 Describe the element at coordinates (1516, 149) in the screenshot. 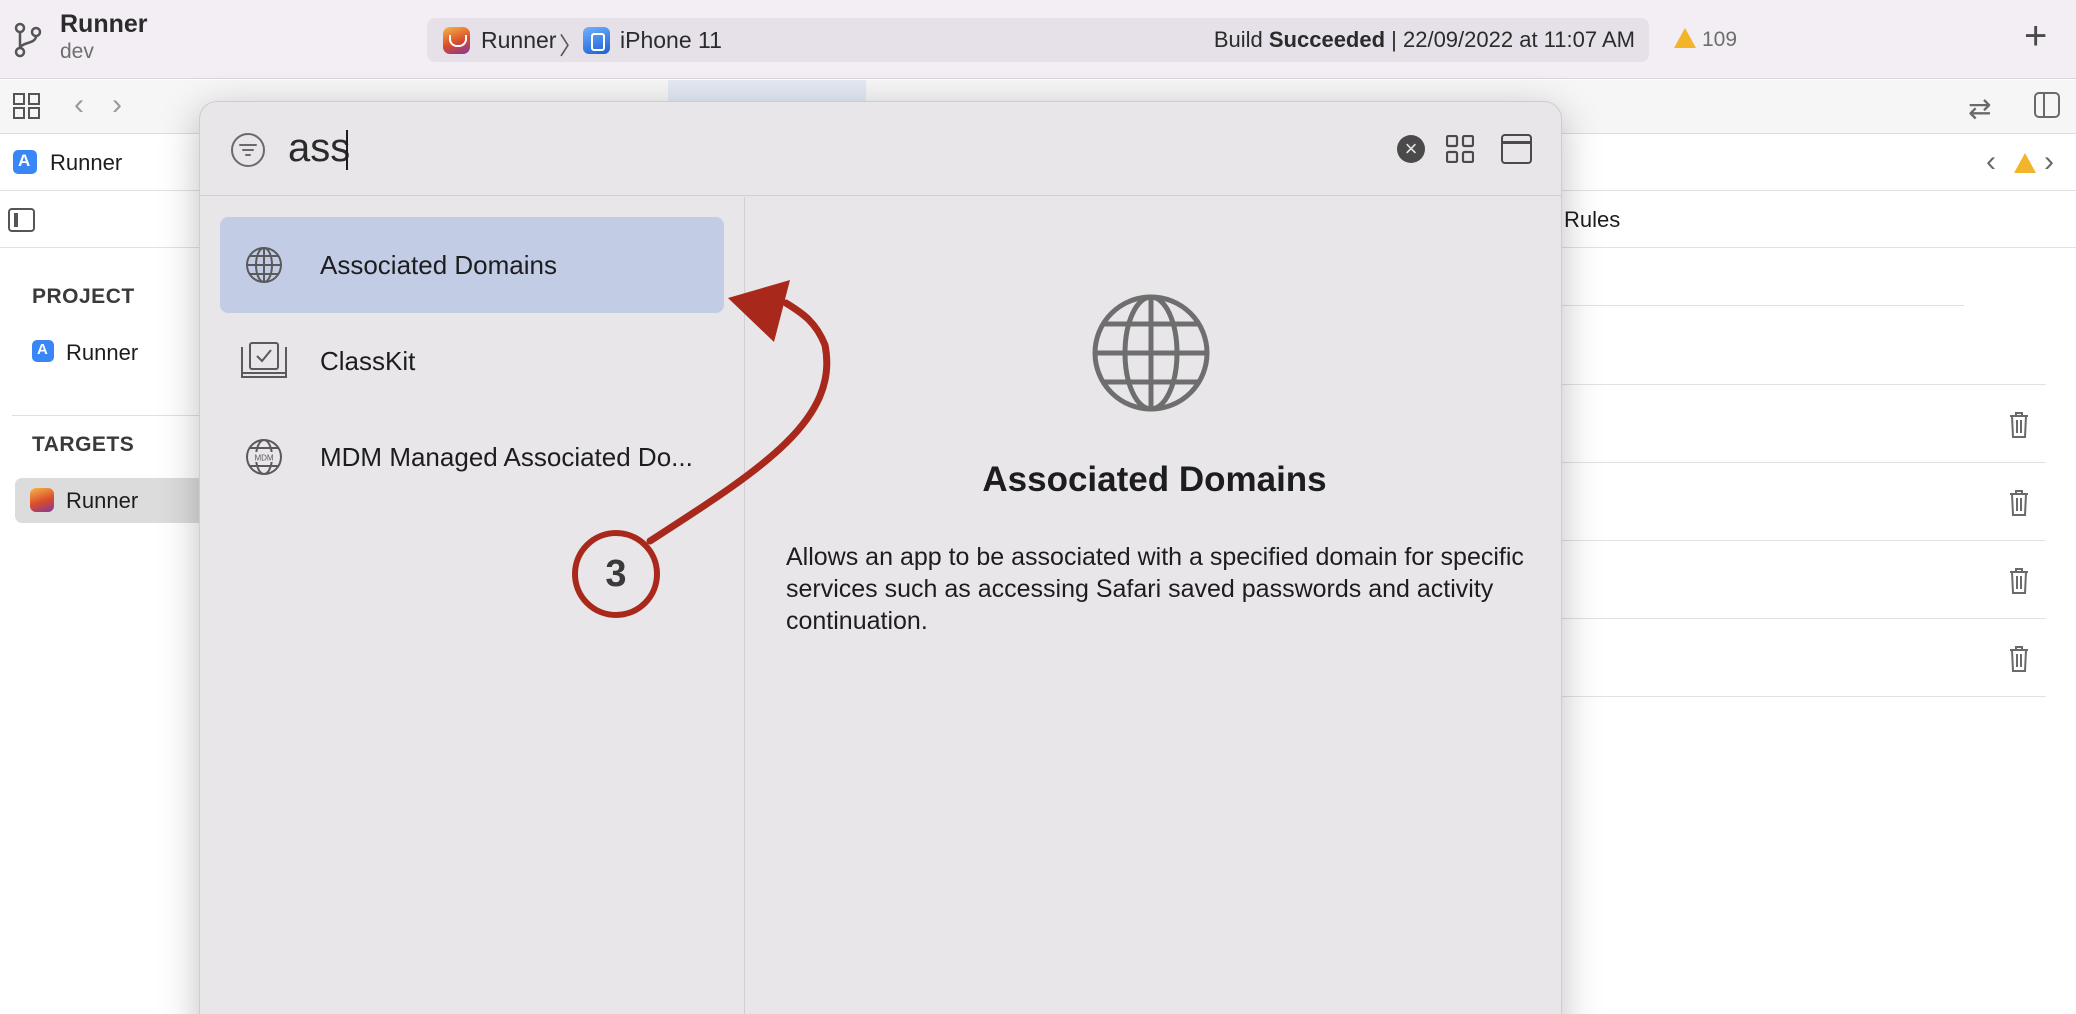

I see `detail-view-icon` at that location.